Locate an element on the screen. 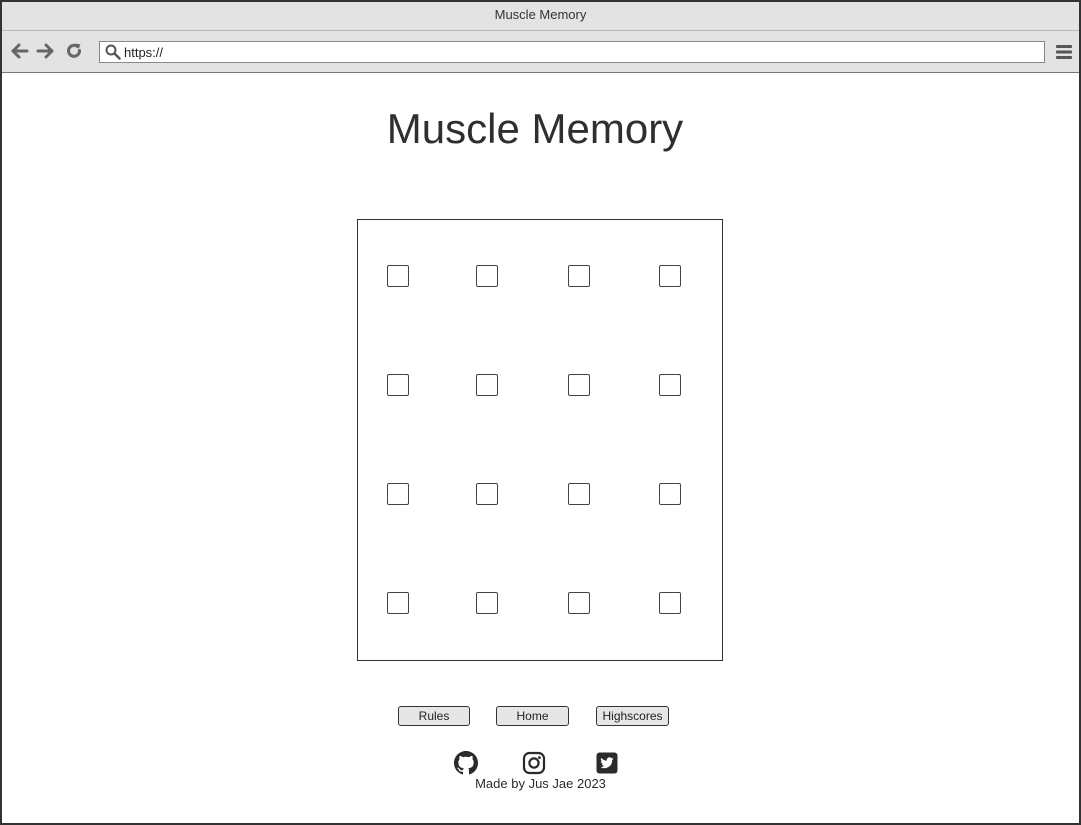 The width and height of the screenshot is (1081, 825). home-button: Home is located at coordinates (532, 716).